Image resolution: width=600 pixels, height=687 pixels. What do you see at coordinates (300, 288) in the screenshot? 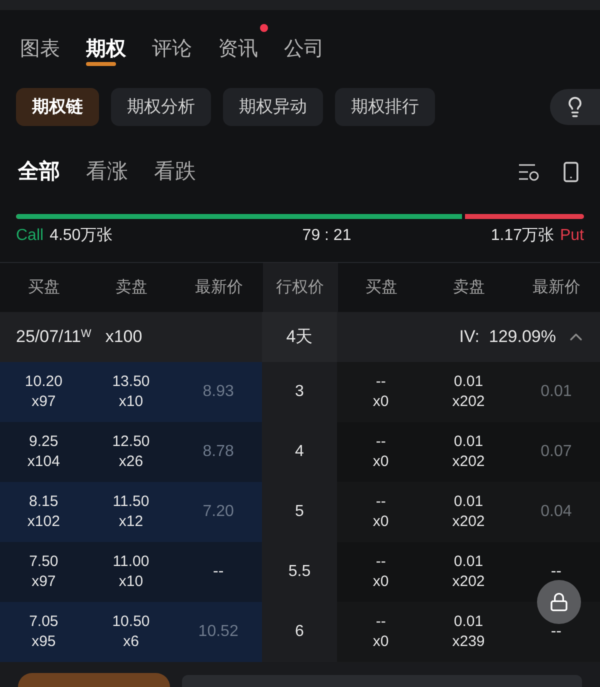
I see `column-header: 行权价` at bounding box center [300, 288].